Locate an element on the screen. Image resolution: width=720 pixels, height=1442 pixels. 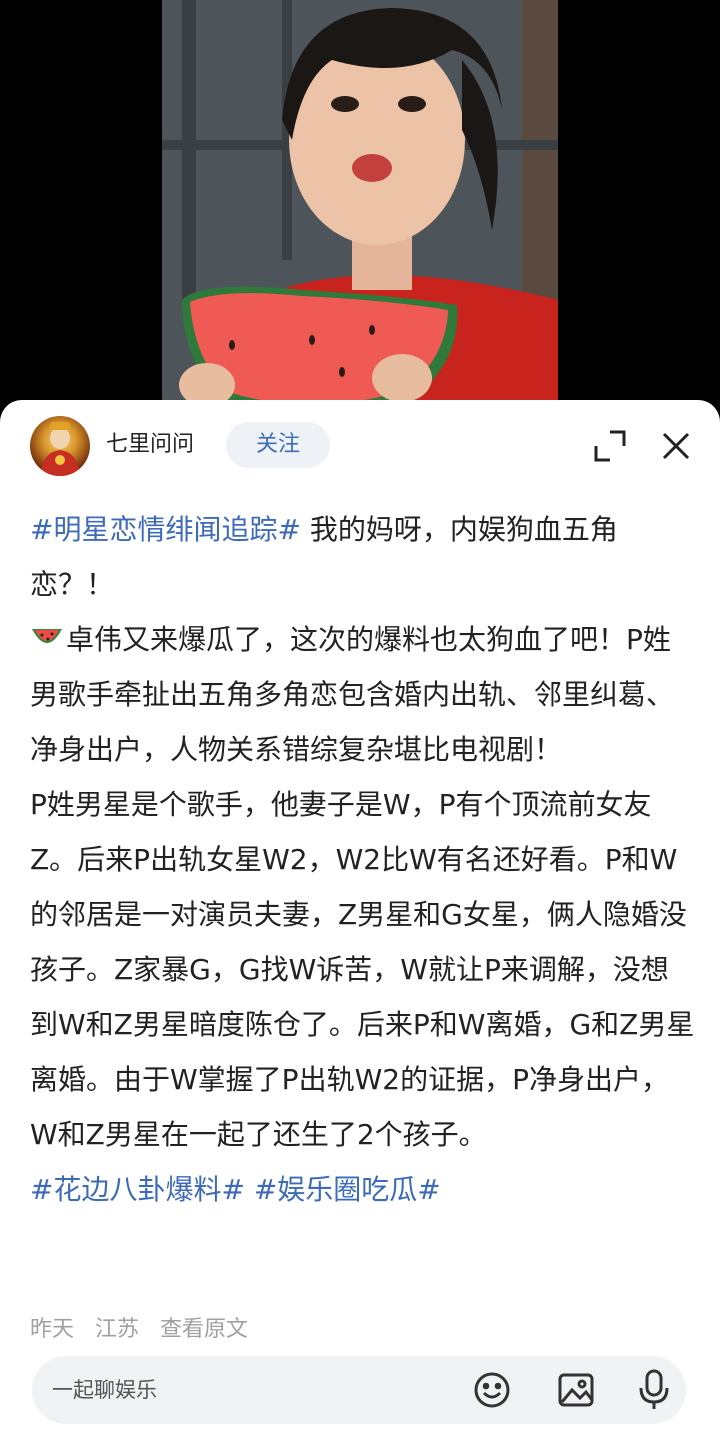
hashtag-link: #花边八卦爆料# is located at coordinates (137, 1189).